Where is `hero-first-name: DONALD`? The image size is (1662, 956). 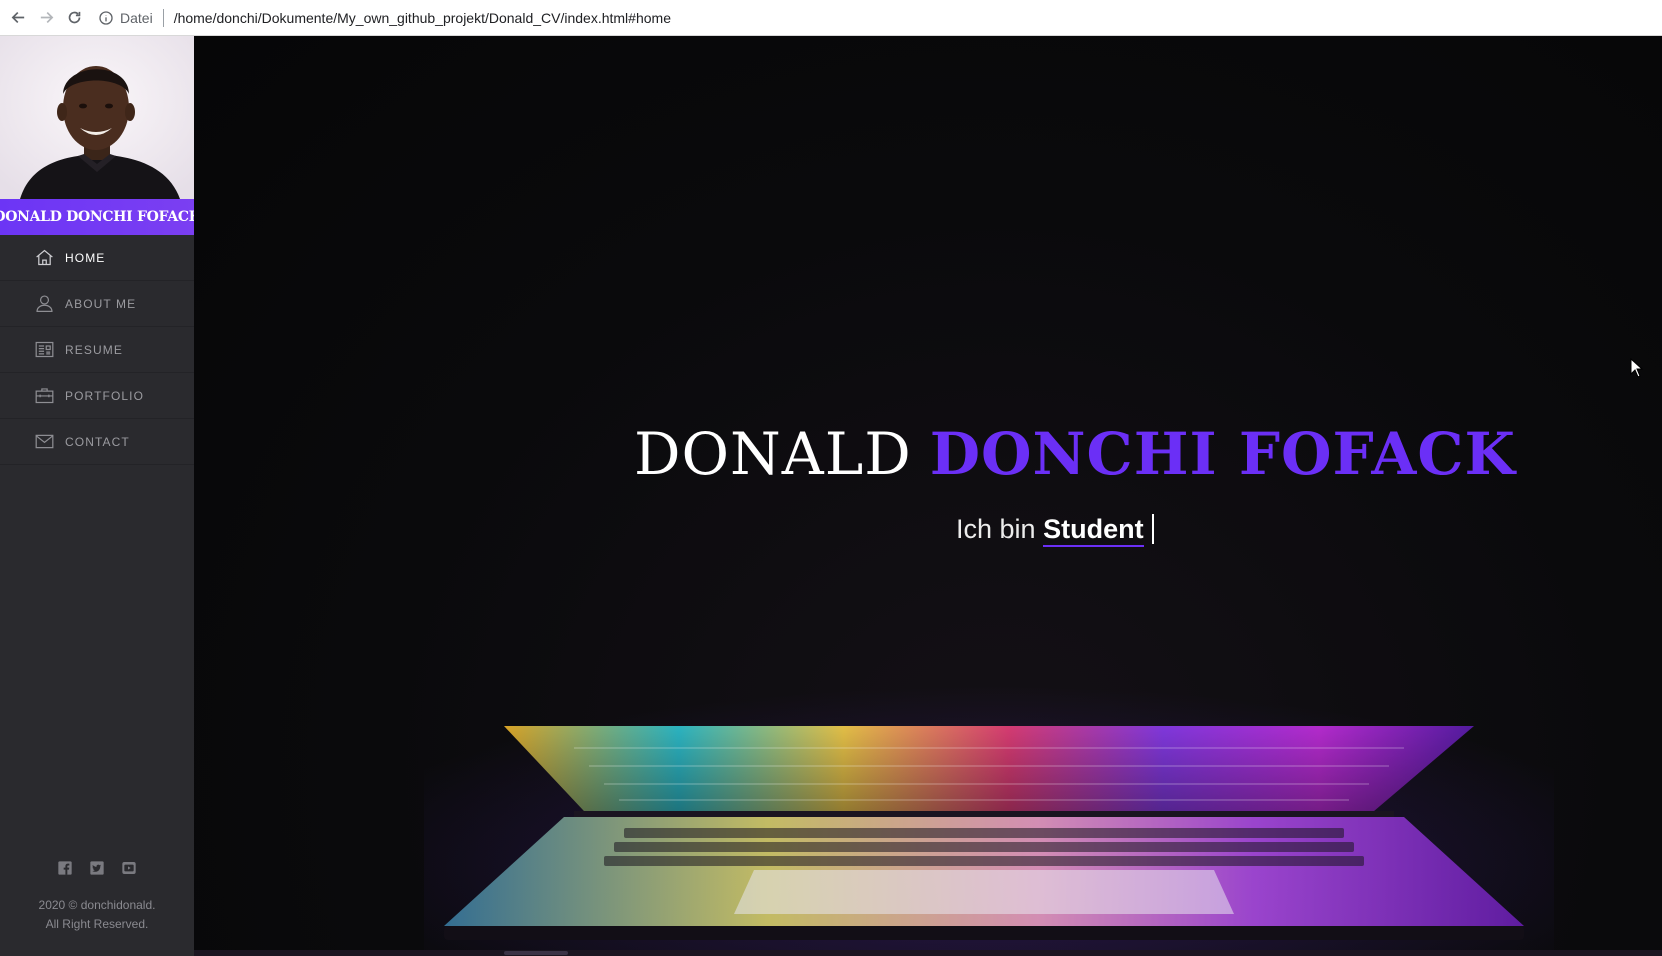
hero-first-name: DONALD is located at coordinates (773, 454).